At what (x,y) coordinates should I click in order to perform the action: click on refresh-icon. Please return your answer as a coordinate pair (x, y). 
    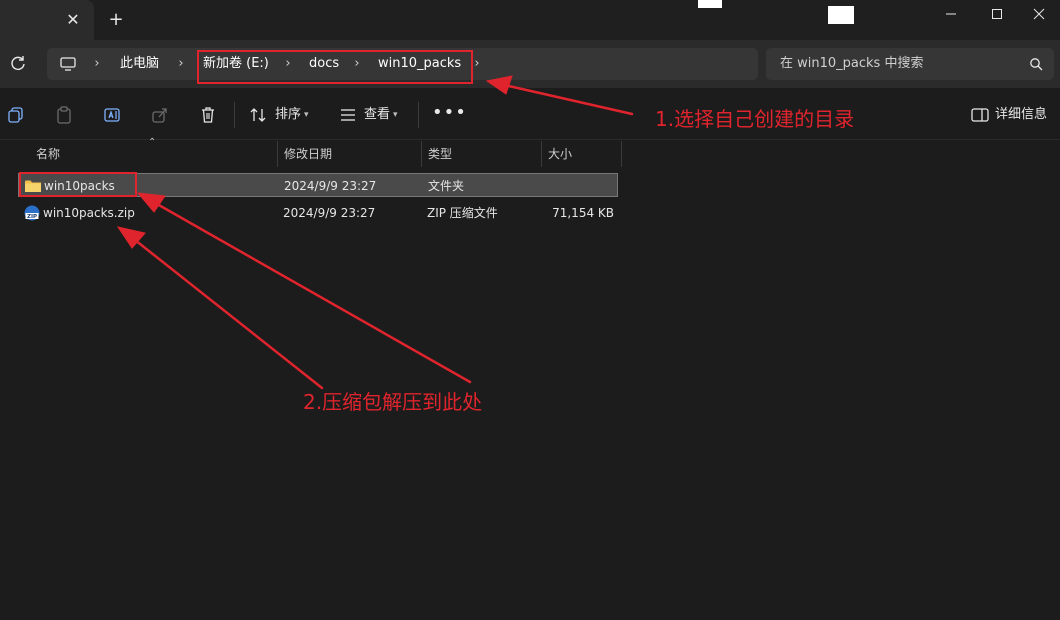
    Looking at the image, I should click on (18, 64).